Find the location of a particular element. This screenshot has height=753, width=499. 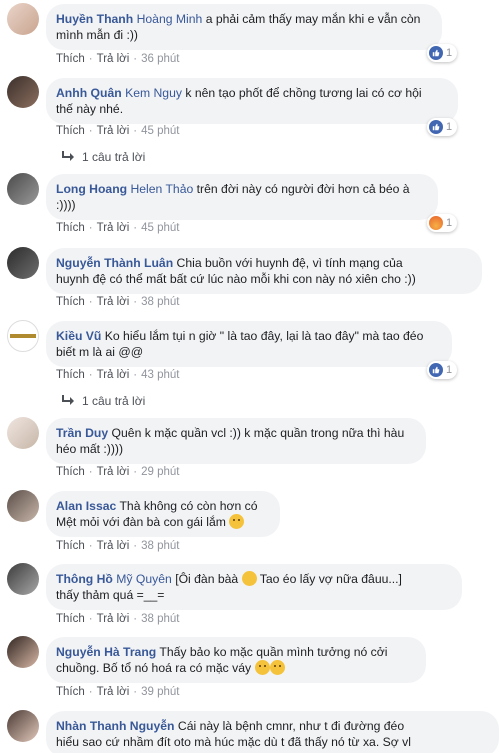

comment-mention: Kem Nguy is located at coordinates (153, 93).